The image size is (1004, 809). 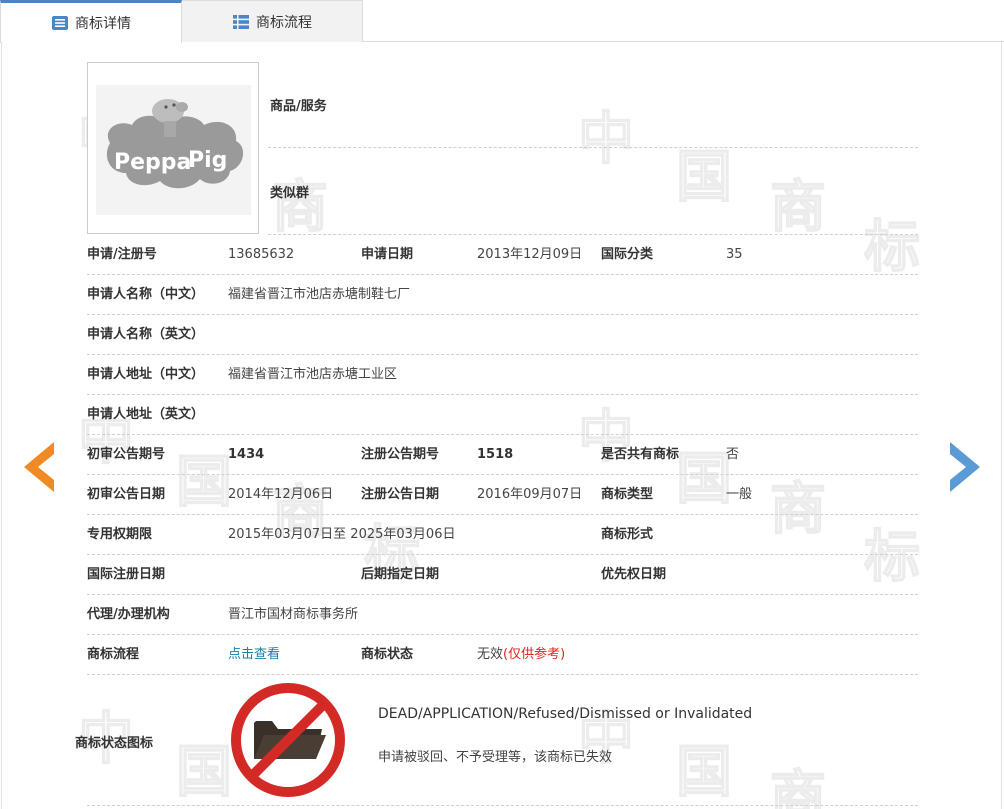 I want to click on address-cn-label: 申请人地址（中文）, so click(x=146, y=374).